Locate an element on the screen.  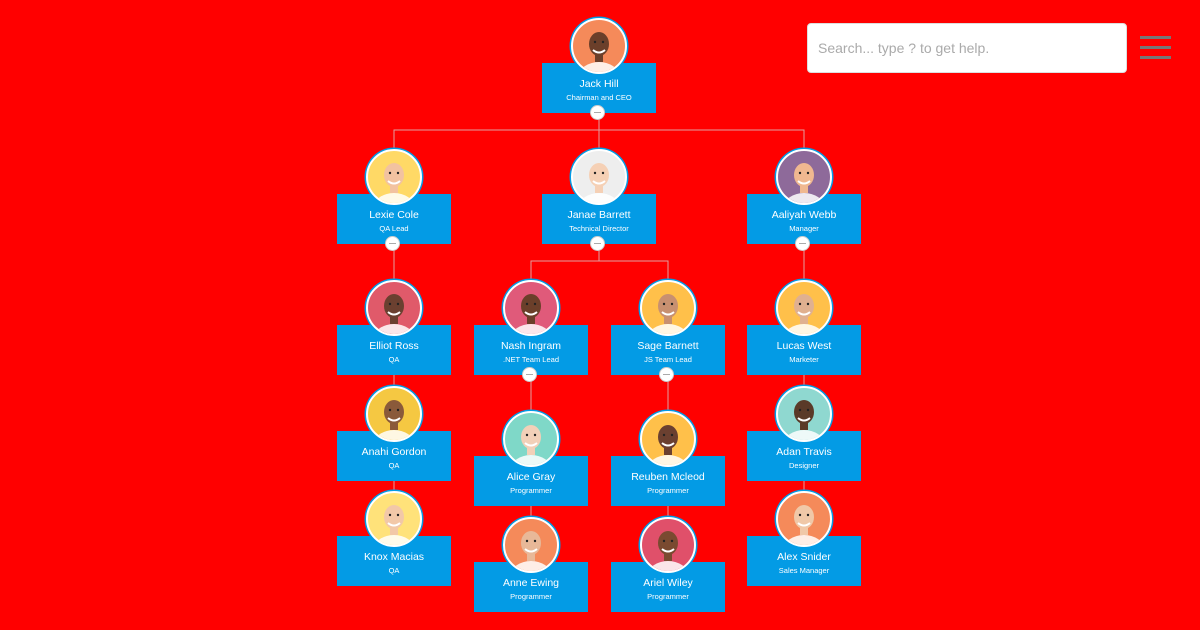
org-node-anahi: Anahi Gordon QA is located at coordinates (394, 433).